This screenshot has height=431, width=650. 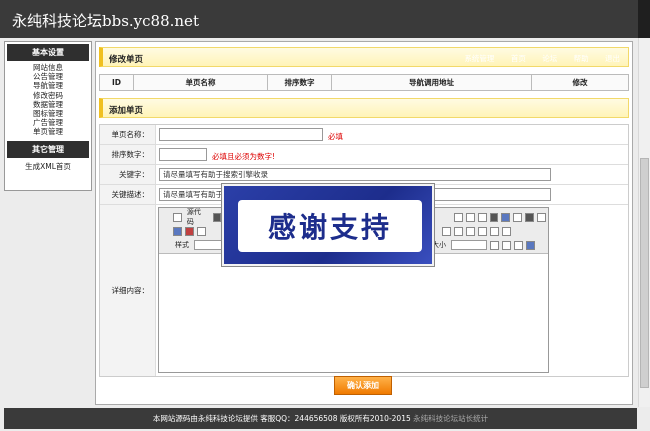 I want to click on anchor-icon, so click(x=458, y=231).